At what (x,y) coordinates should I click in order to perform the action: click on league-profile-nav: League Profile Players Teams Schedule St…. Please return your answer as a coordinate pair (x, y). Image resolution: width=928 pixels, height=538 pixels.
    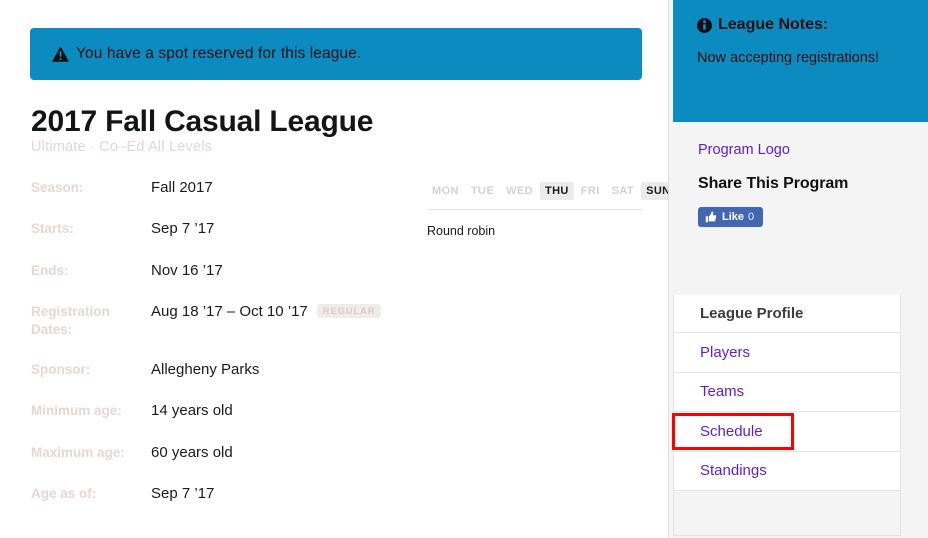
    Looking at the image, I should click on (787, 415).